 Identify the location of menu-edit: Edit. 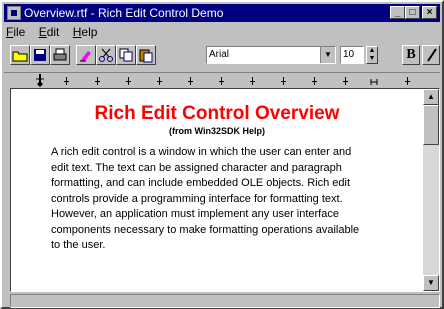
(49, 32).